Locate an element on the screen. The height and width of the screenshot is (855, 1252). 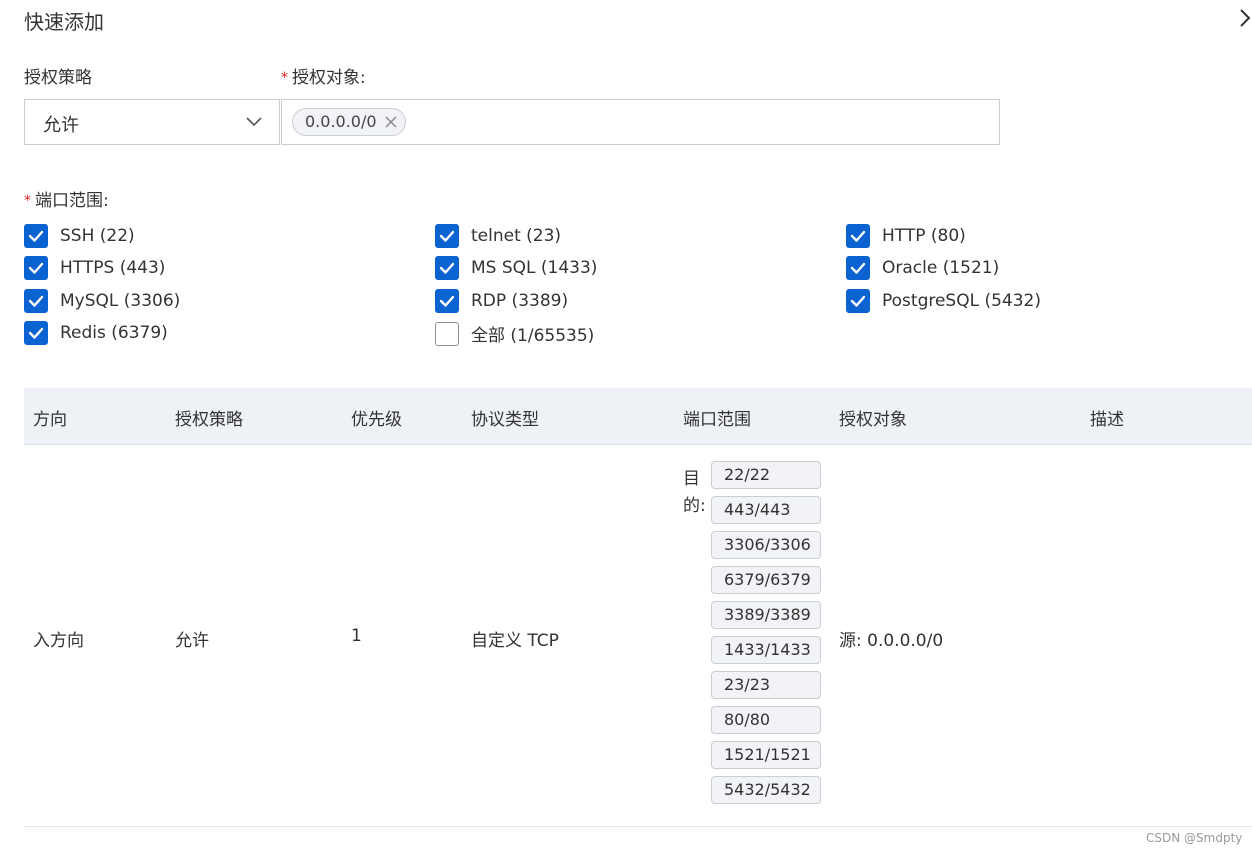
cell-target: 源: 0.0.0.0/0 is located at coordinates (891, 641).